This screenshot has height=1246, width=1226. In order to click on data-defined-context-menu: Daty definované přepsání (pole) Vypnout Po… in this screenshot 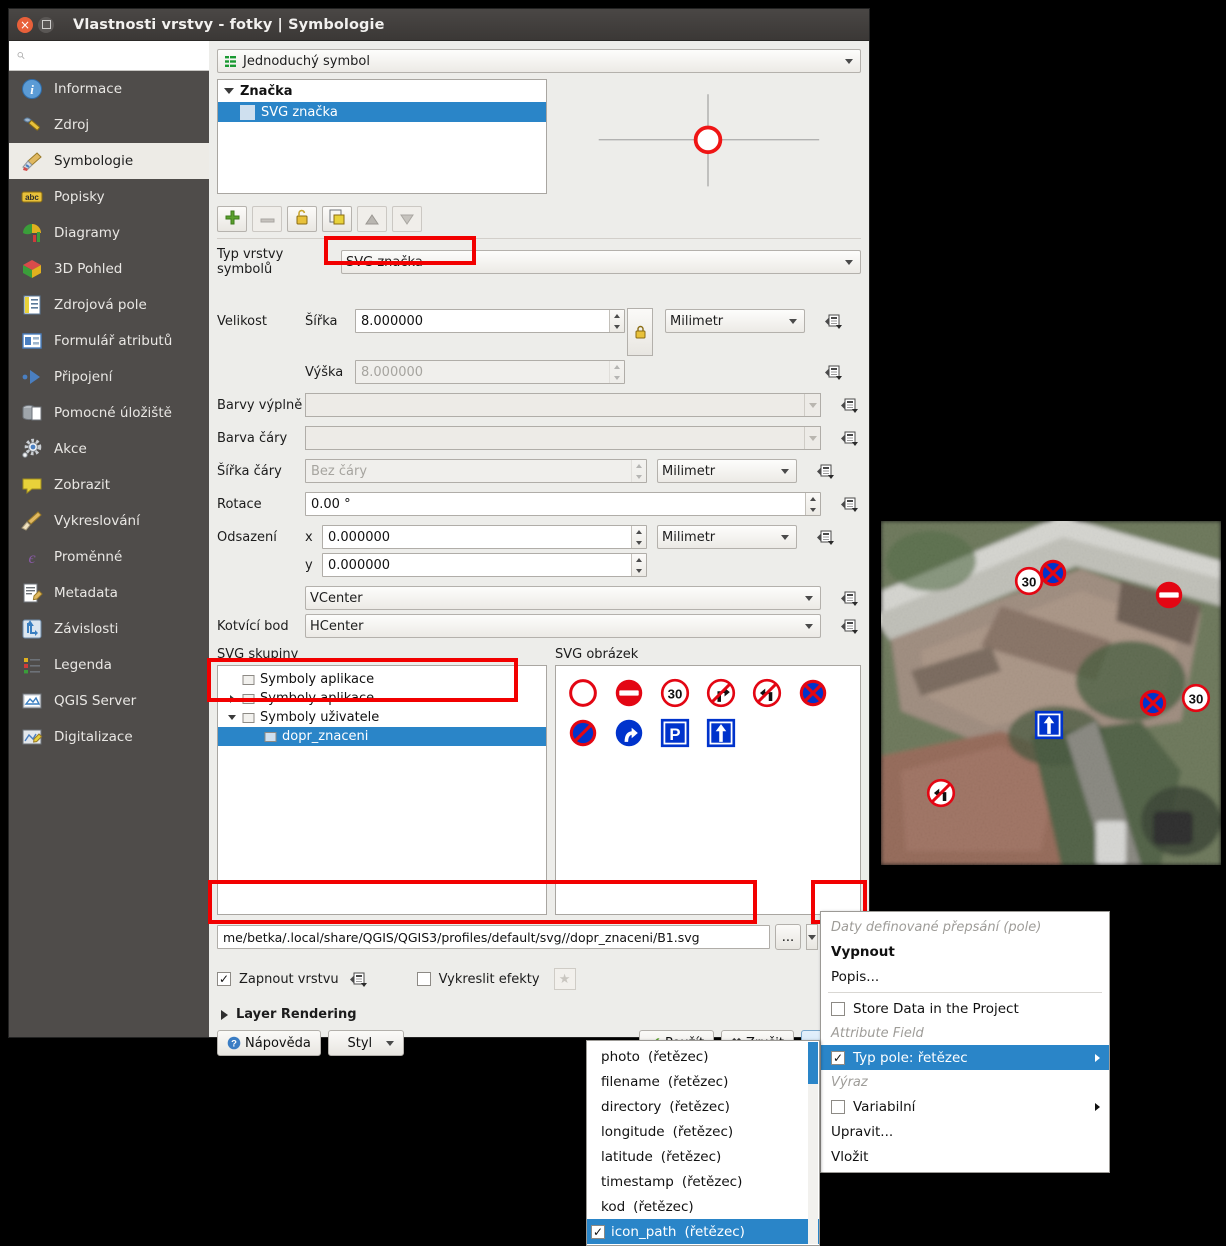, I will do `click(965, 1042)`.